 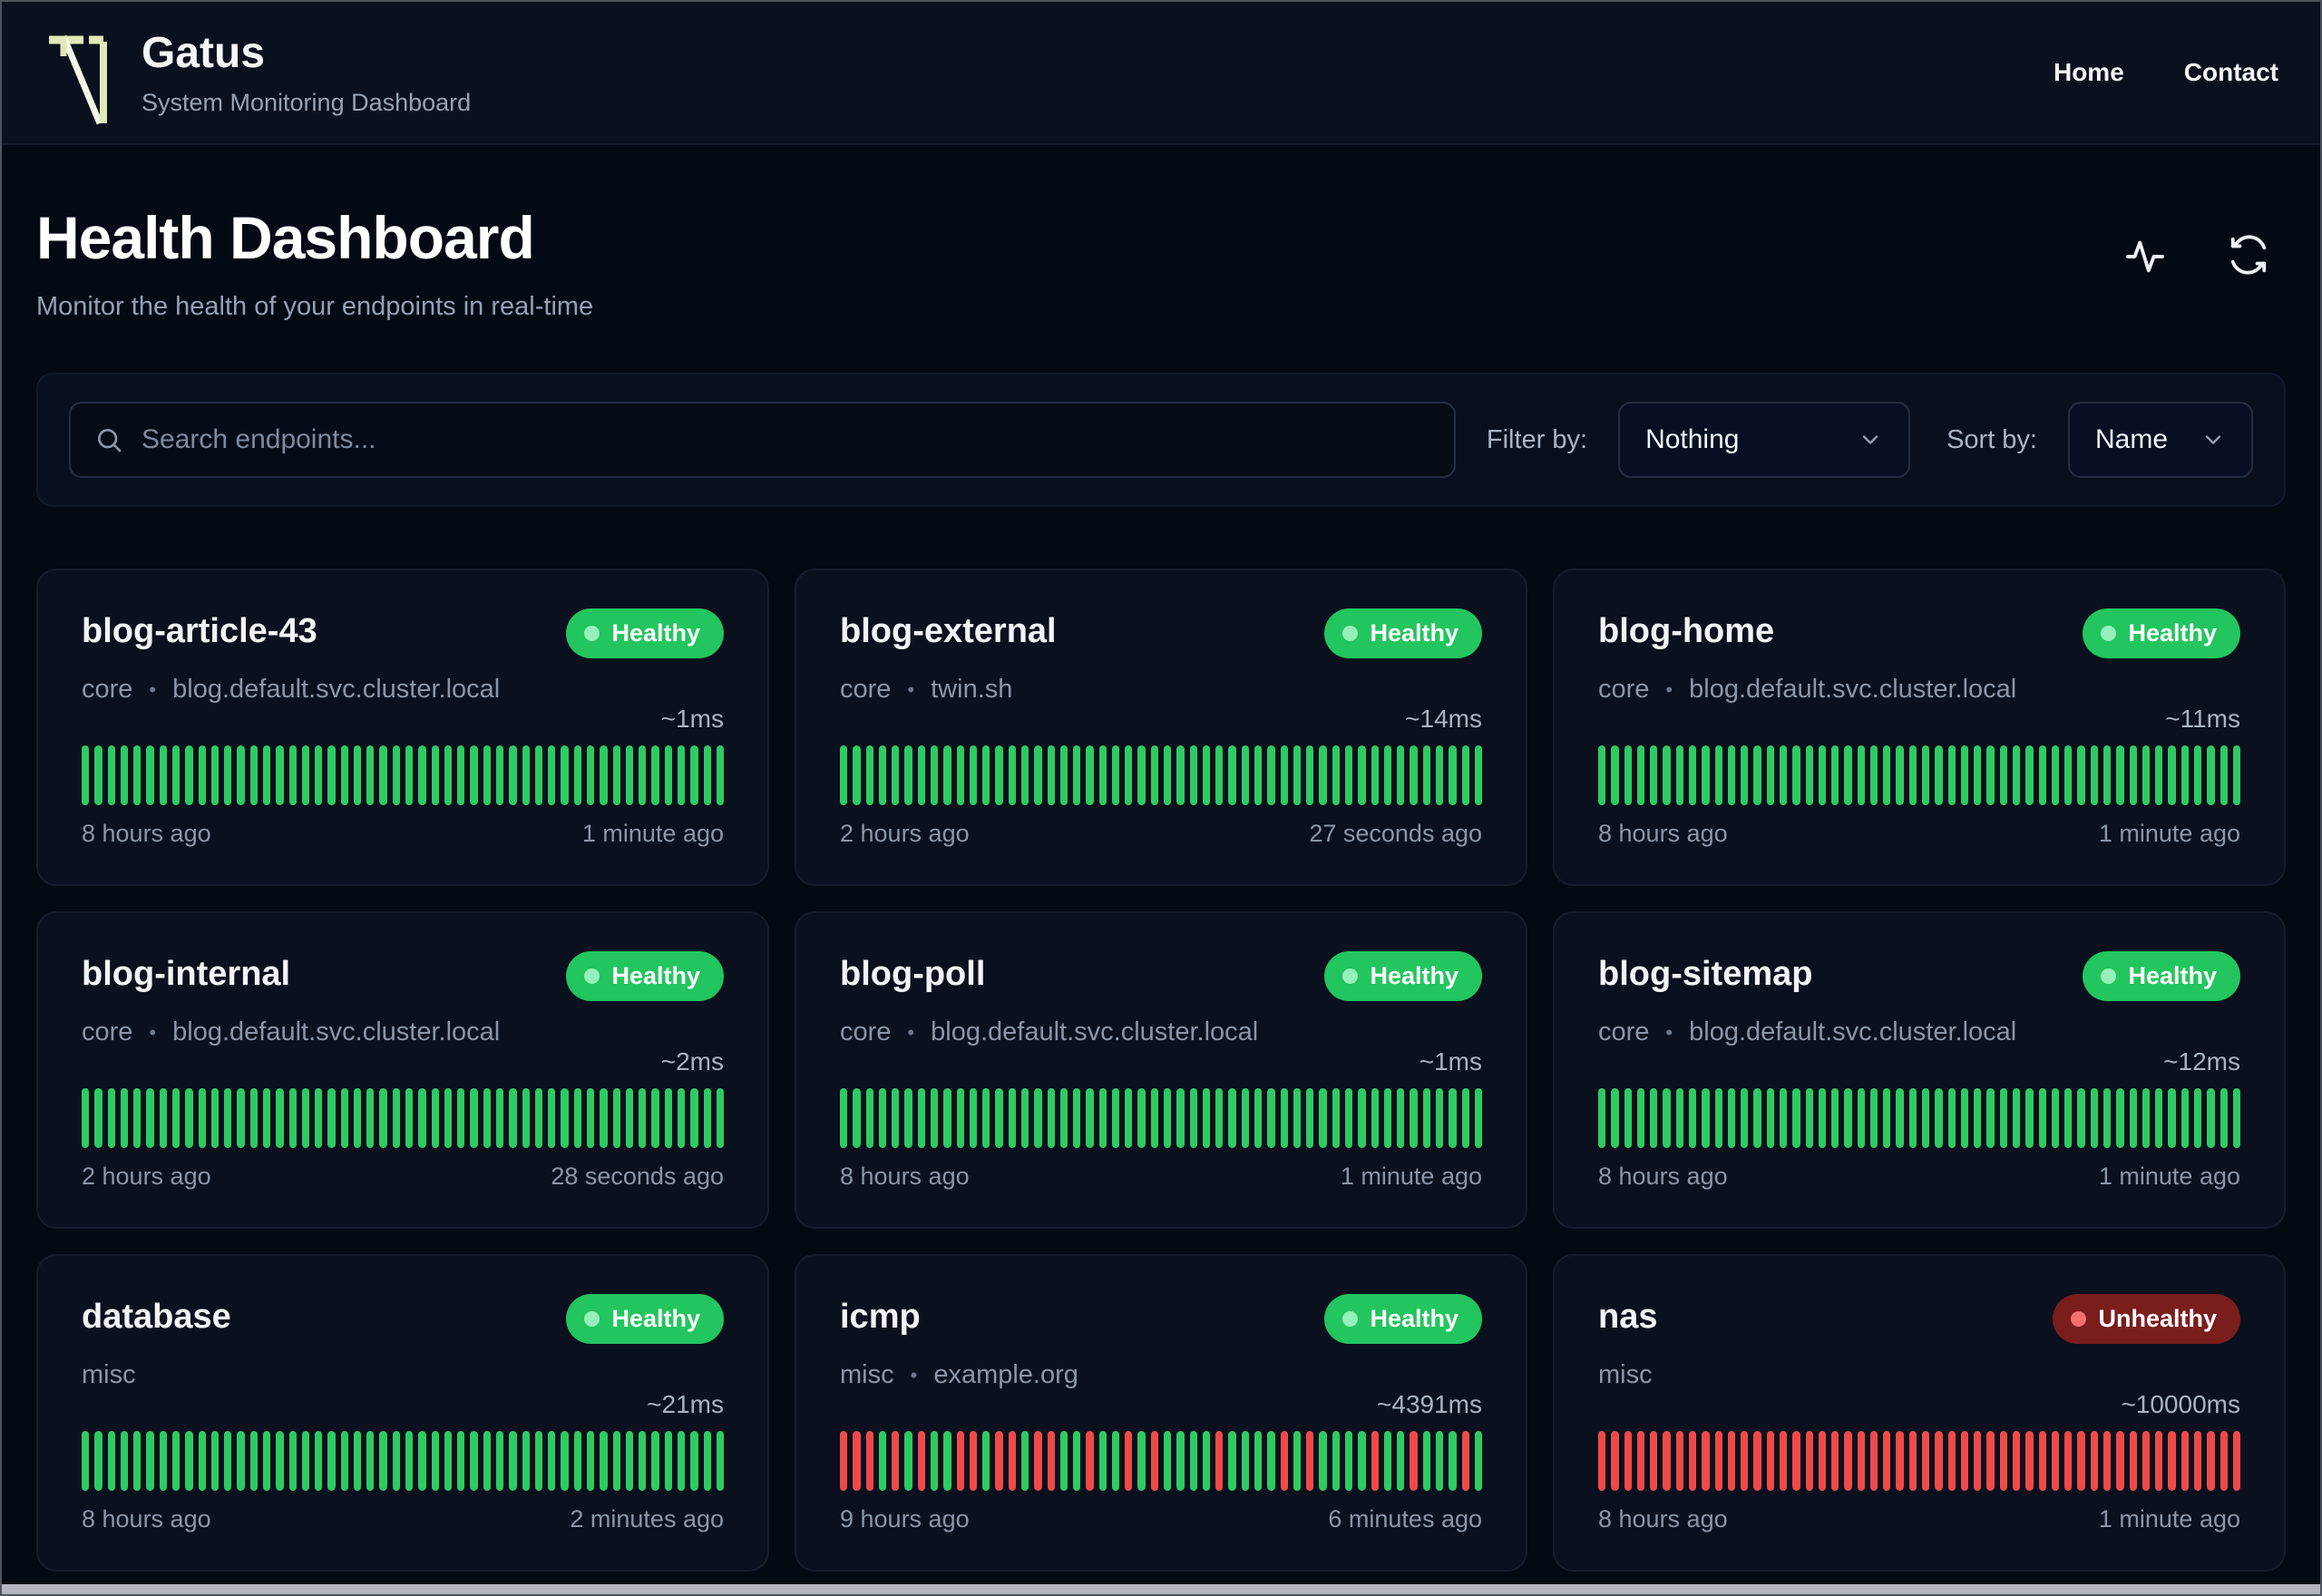 I want to click on sort-select: Name, so click(x=2160, y=440).